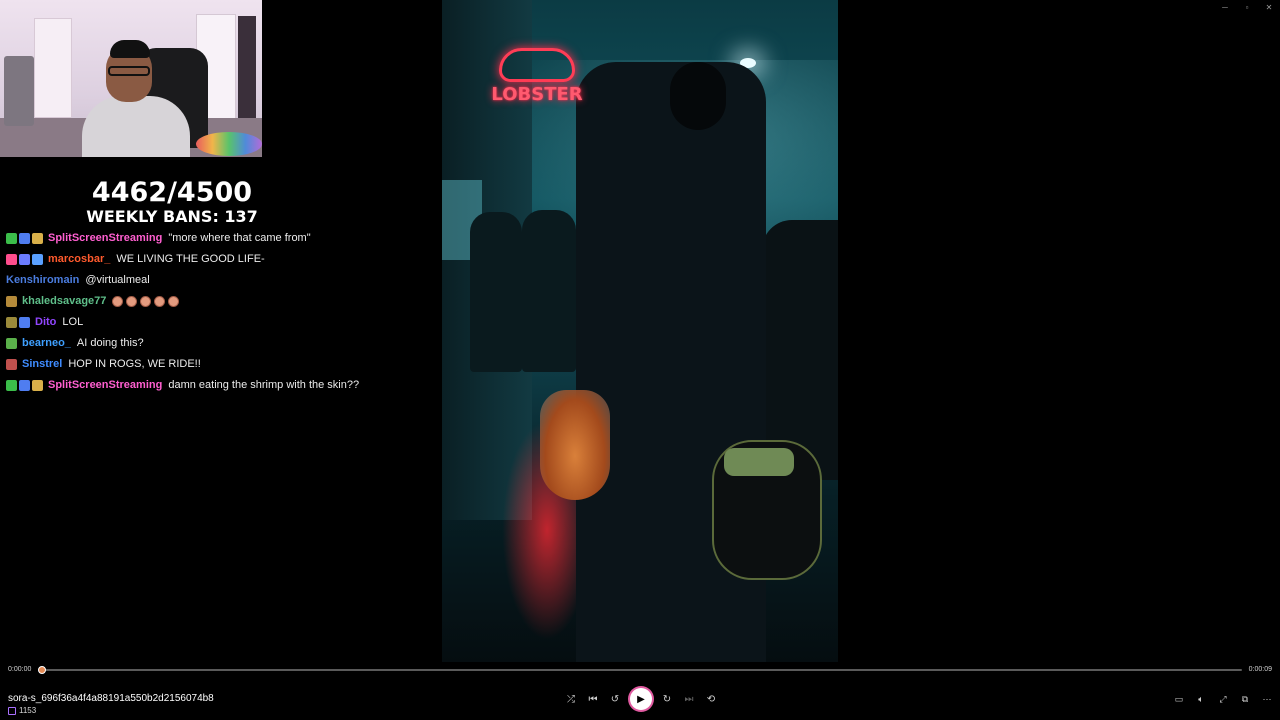 This screenshot has width=1280, height=720. I want to click on chat-message: marcosbar_ WE LIVING THE GOOD LIFE-, so click(221, 259).